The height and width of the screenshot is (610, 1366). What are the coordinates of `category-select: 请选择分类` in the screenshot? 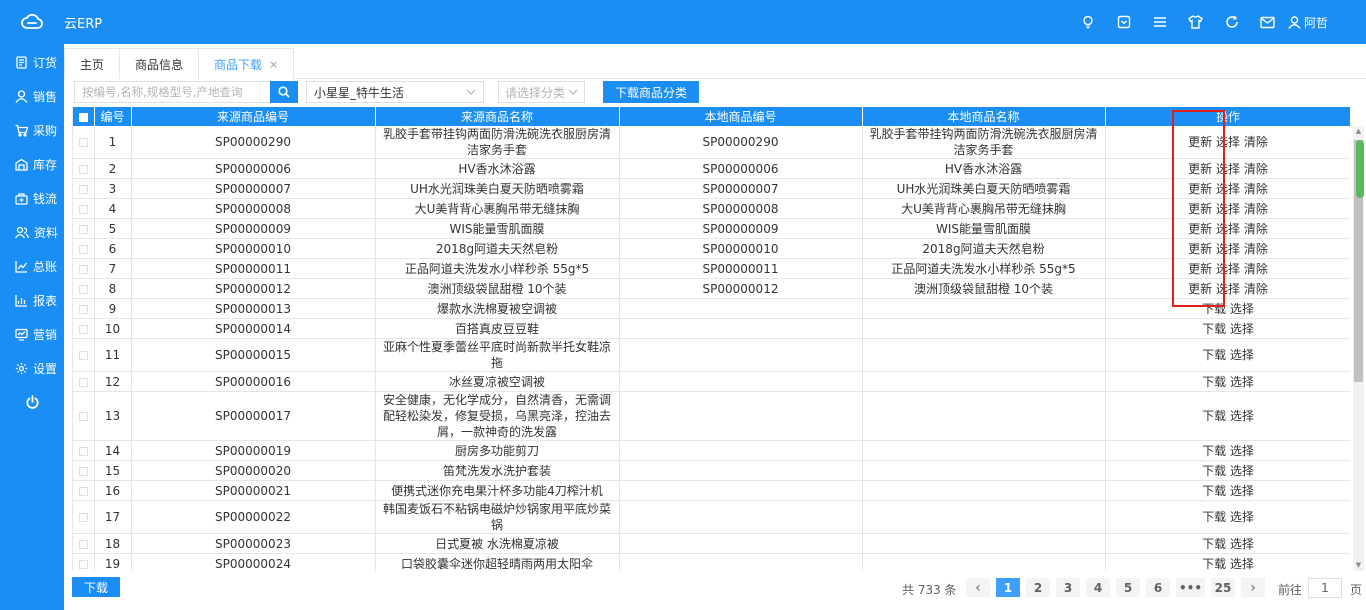 It's located at (541, 92).